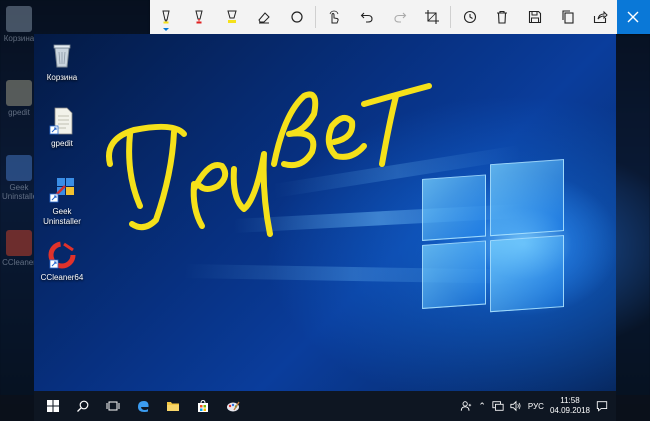 The image size is (650, 421). Describe the element at coordinates (19, 98) in the screenshot. I see `bg-gpedit: gpedit` at that location.